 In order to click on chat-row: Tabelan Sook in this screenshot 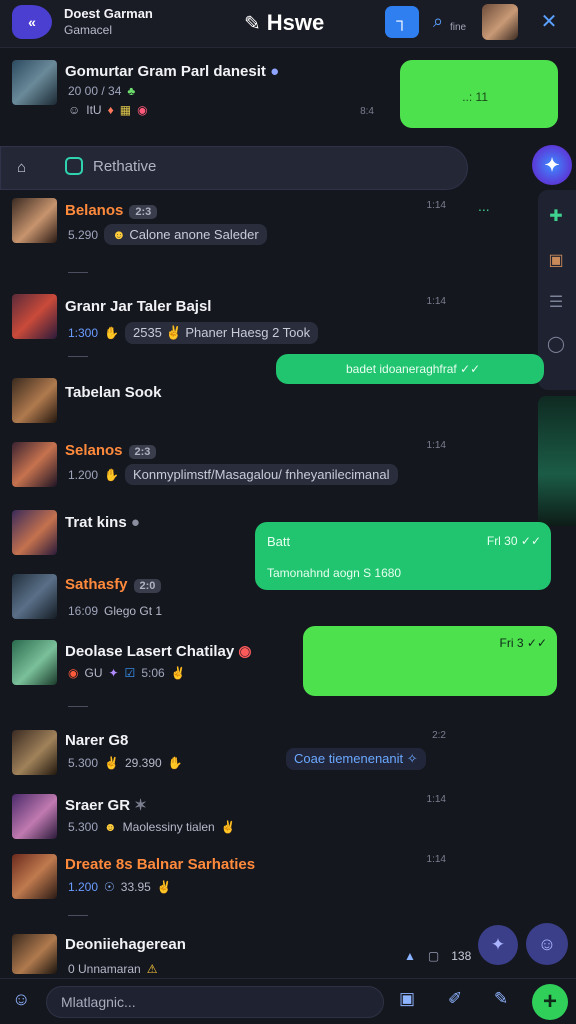, I will do `click(230, 406)`.